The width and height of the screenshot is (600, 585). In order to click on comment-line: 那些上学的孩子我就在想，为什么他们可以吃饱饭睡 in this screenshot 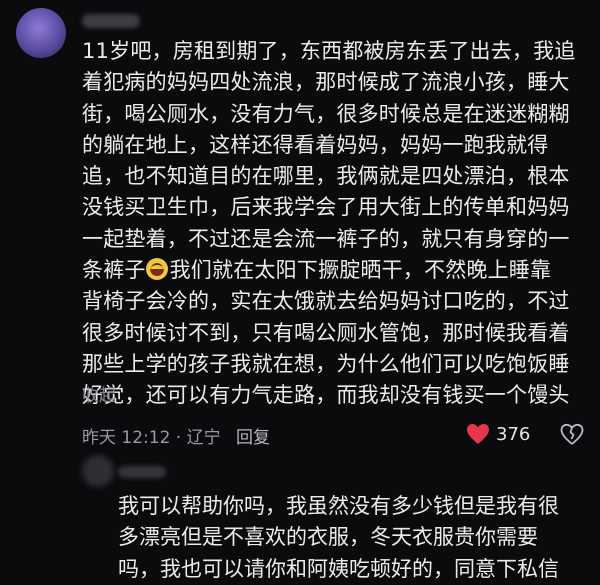, I will do `click(326, 363)`.